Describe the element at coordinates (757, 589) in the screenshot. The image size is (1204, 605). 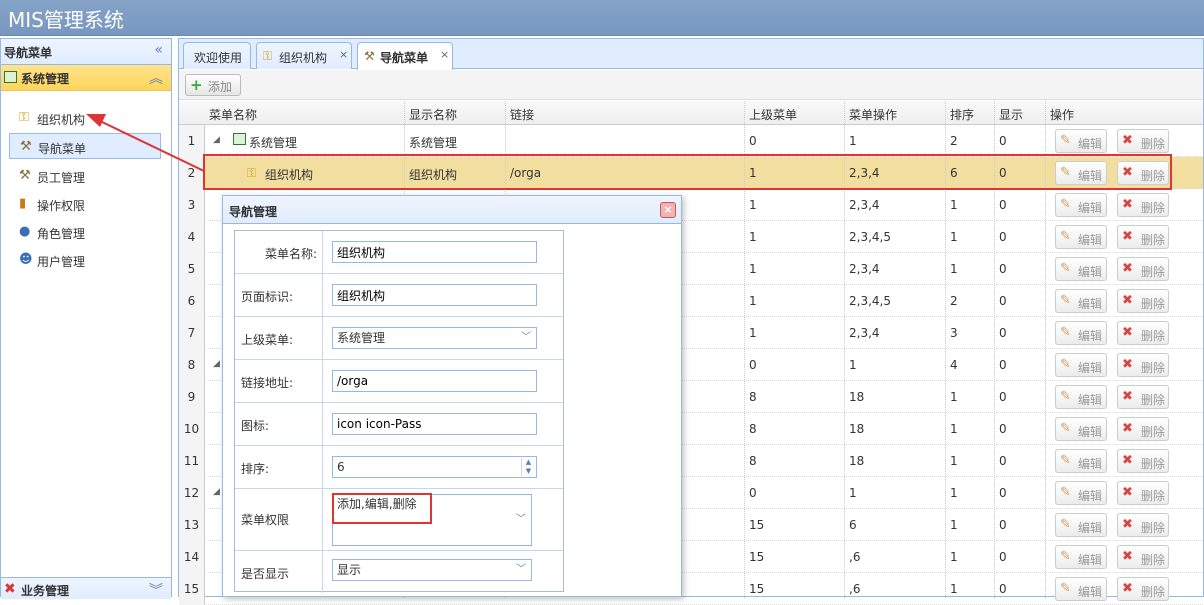
I see `cell-parent: 15` at that location.